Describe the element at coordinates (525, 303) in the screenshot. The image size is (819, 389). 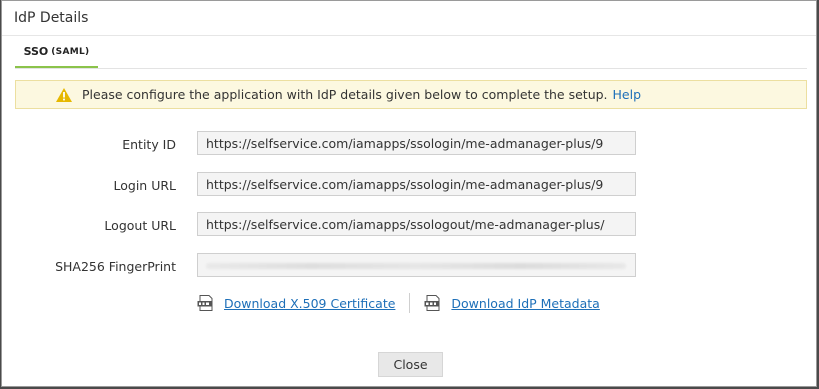
I see `download-metadata-link: Download IdP Metadata` at that location.